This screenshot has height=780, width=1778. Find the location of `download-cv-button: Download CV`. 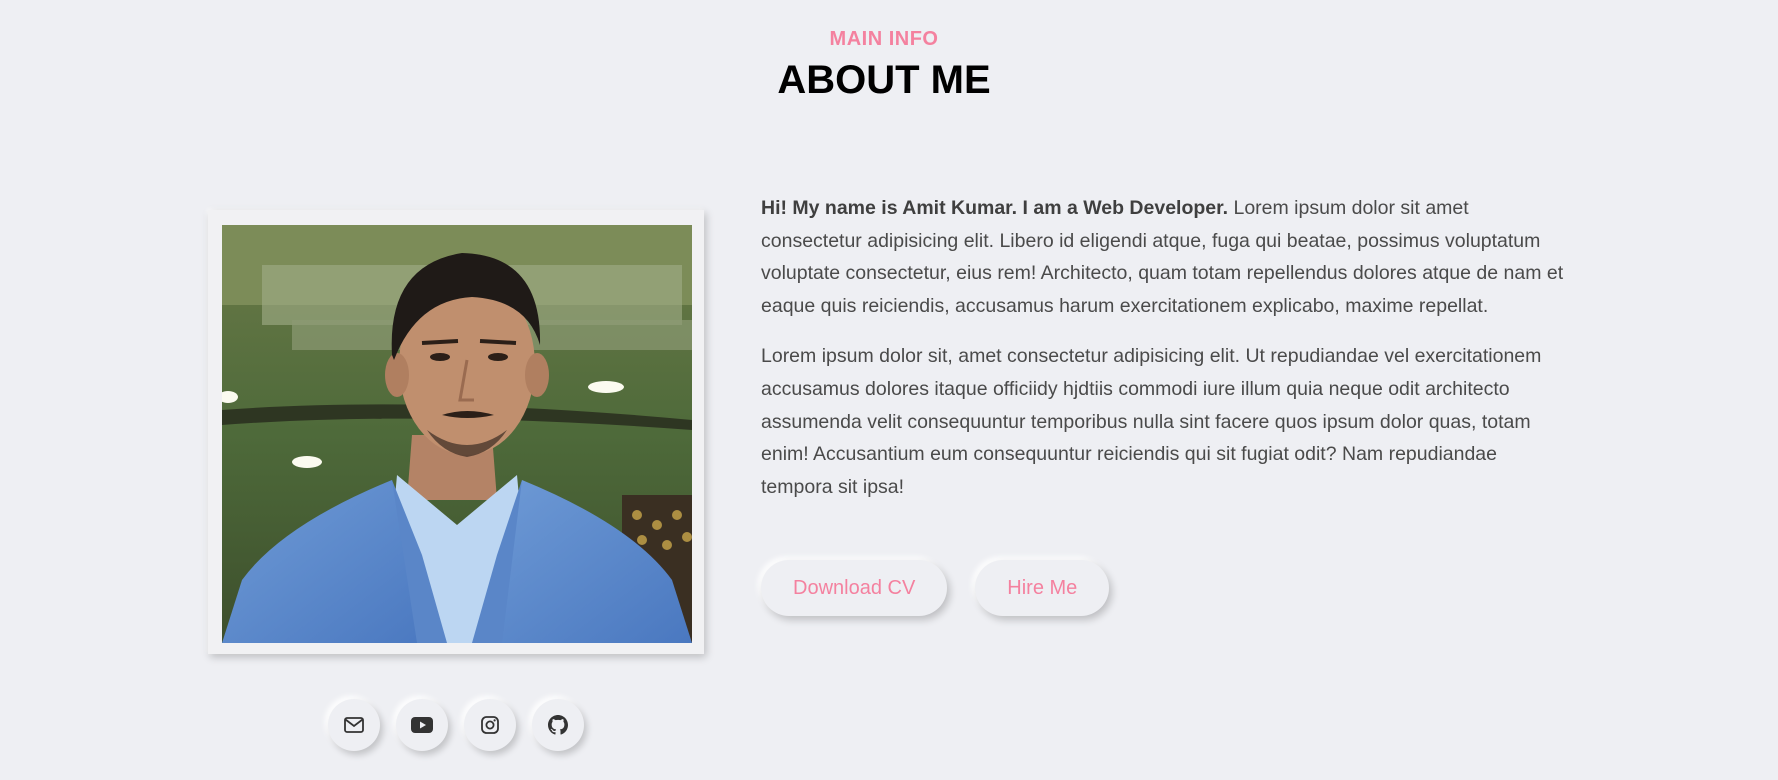

download-cv-button: Download CV is located at coordinates (854, 588).